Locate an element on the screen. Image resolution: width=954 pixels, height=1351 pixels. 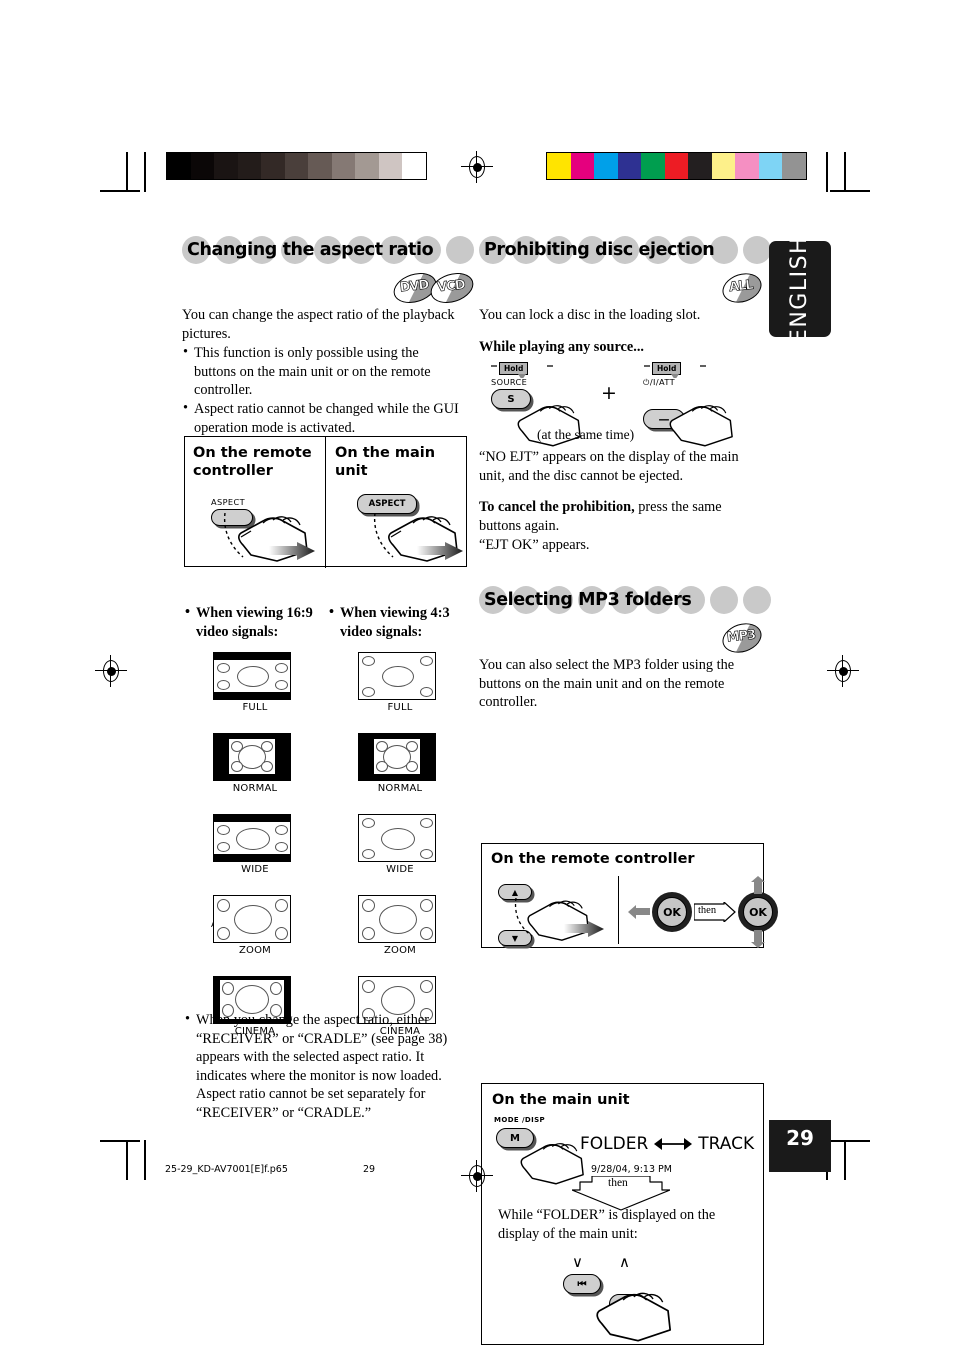
press-dotted-path-remote-icon is located at coordinates (233, 535).